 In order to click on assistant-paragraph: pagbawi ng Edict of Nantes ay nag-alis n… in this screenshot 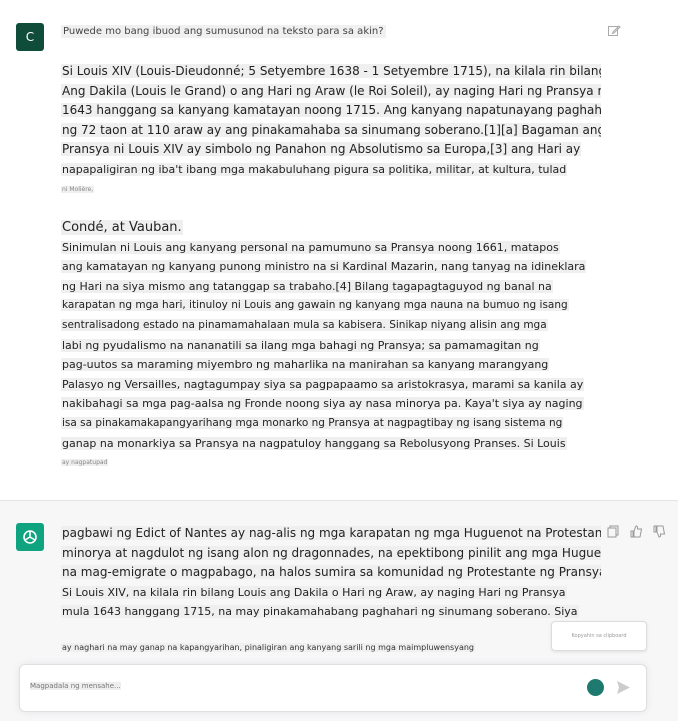, I will do `click(331, 573)`.